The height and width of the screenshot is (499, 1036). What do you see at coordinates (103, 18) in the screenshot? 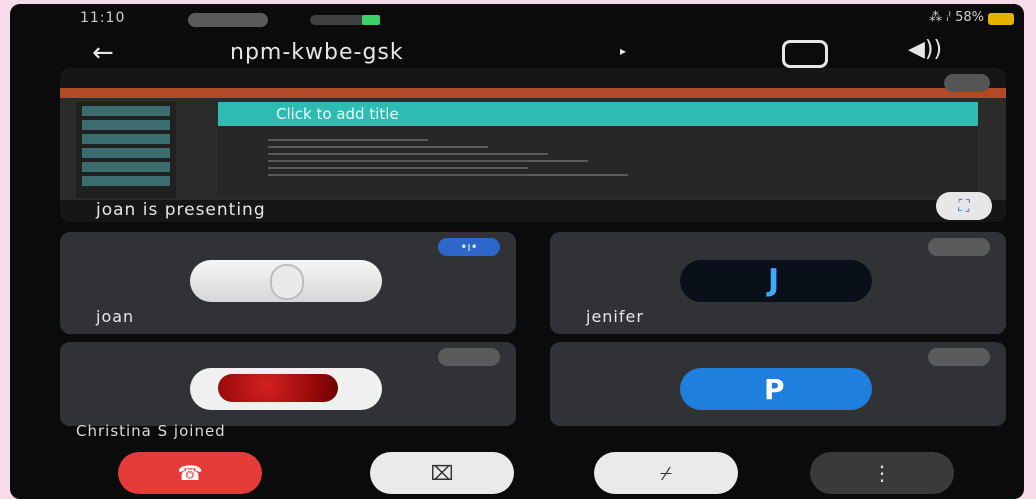
I see `status-time: 11:10` at bounding box center [103, 18].